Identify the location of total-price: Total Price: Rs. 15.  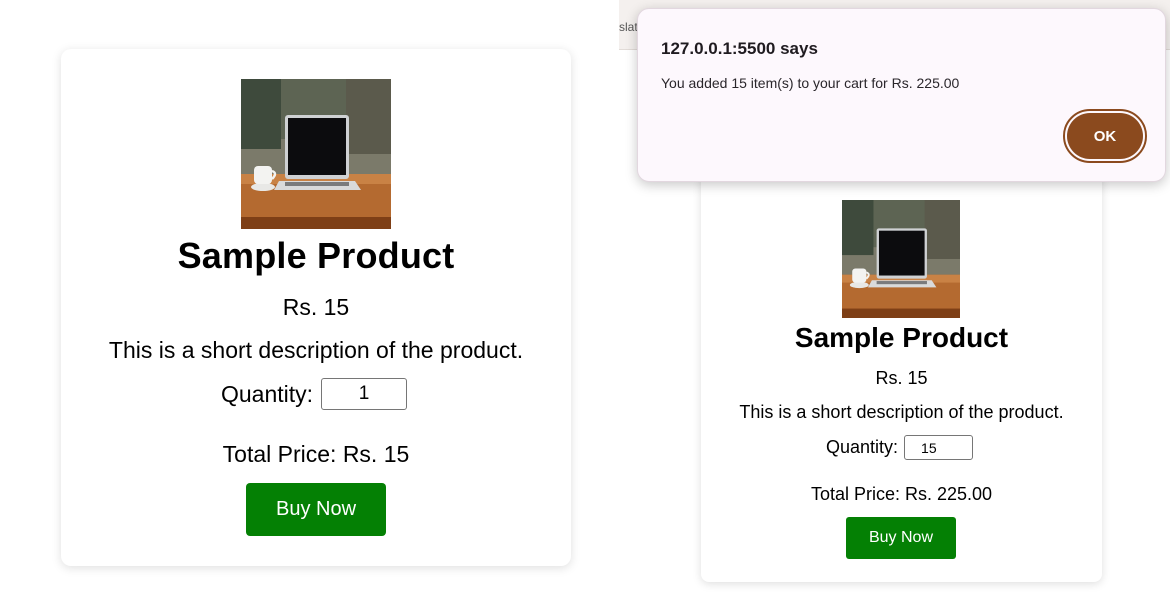
(316, 454).